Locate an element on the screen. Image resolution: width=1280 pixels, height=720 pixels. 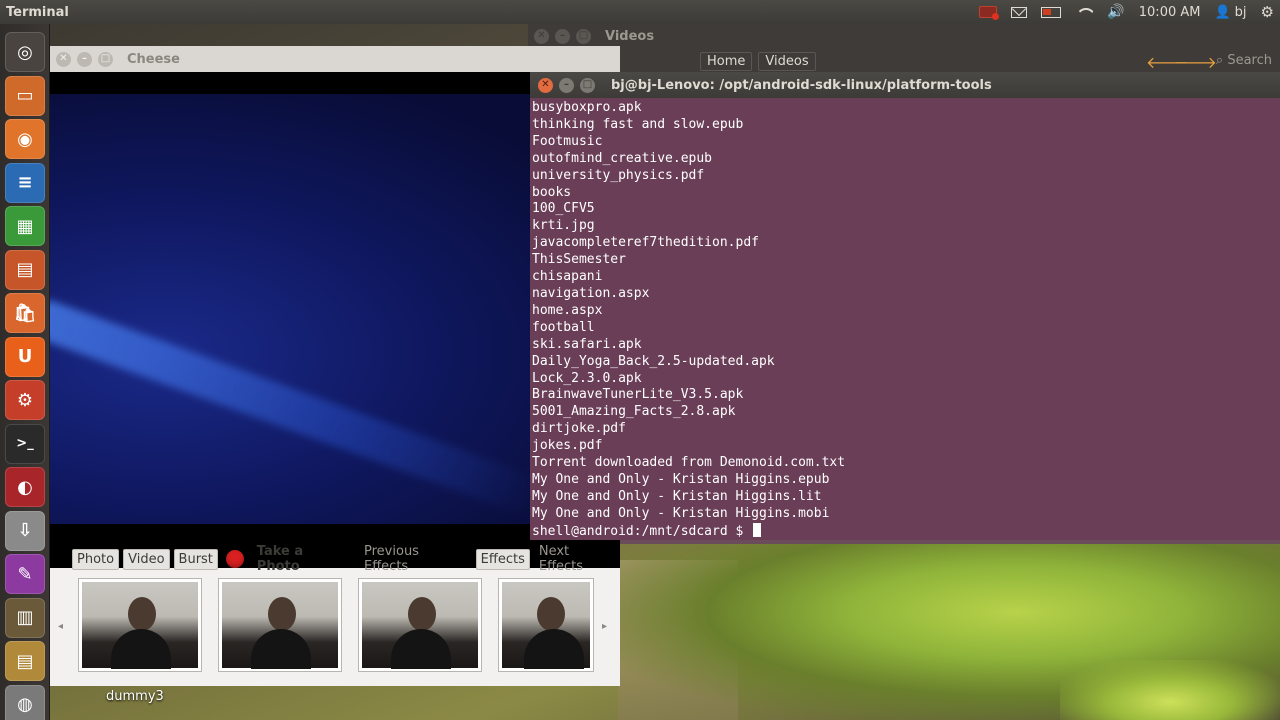
active-app-title: Terminal is located at coordinates (37, 12).